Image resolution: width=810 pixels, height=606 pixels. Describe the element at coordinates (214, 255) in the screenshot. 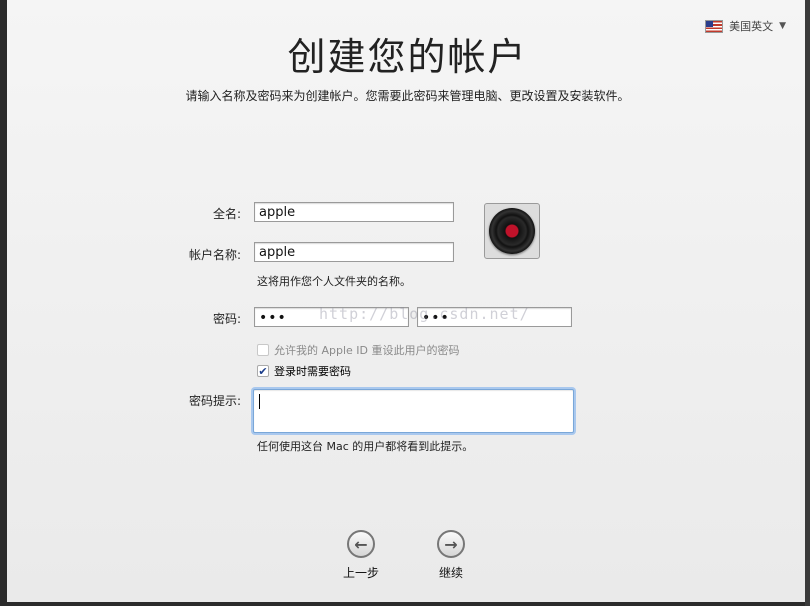

I see `account-name-label: 帐户名称:` at that location.